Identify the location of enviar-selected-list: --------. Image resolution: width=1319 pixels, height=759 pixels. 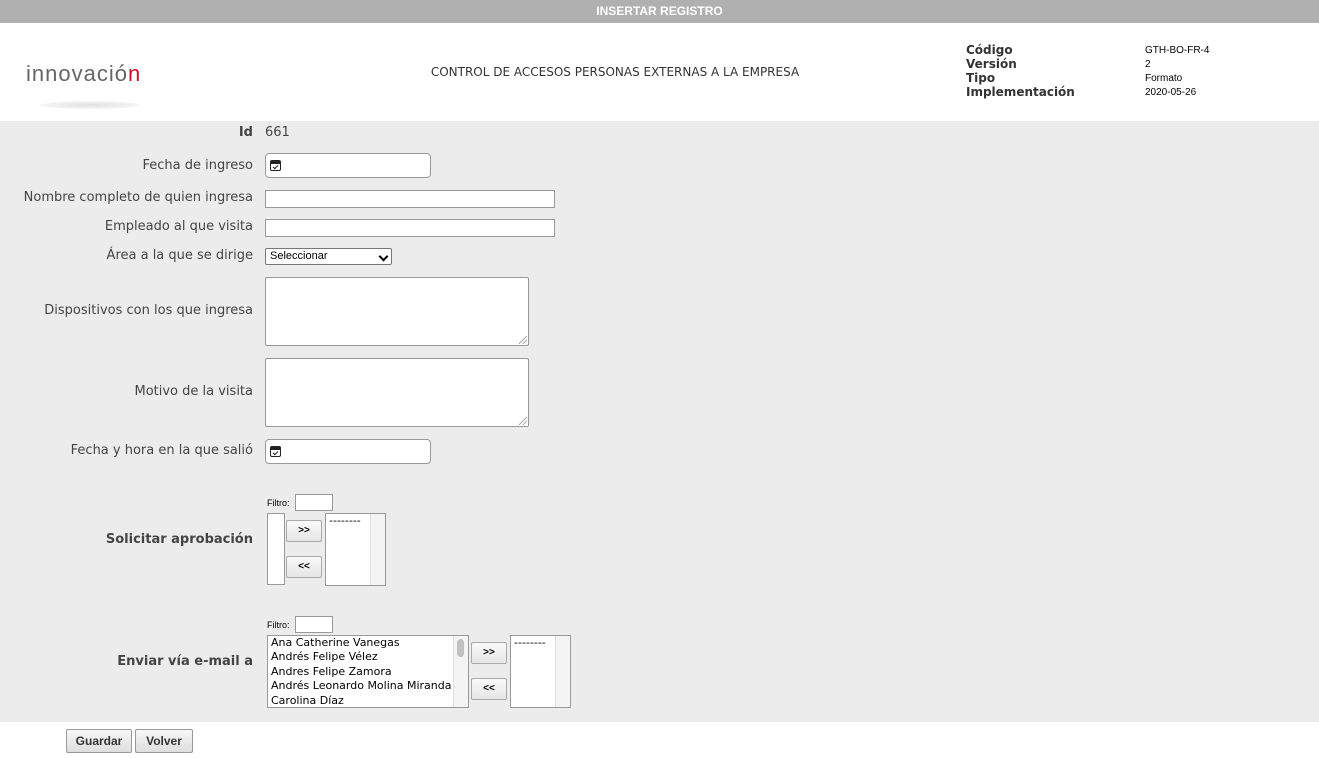
(540, 671).